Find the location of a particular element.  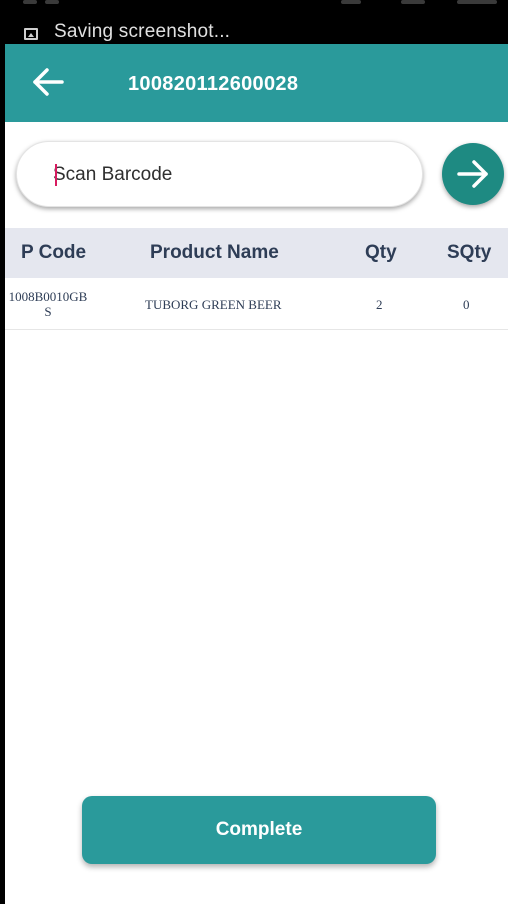

cell-qty: 2 is located at coordinates (379, 304).